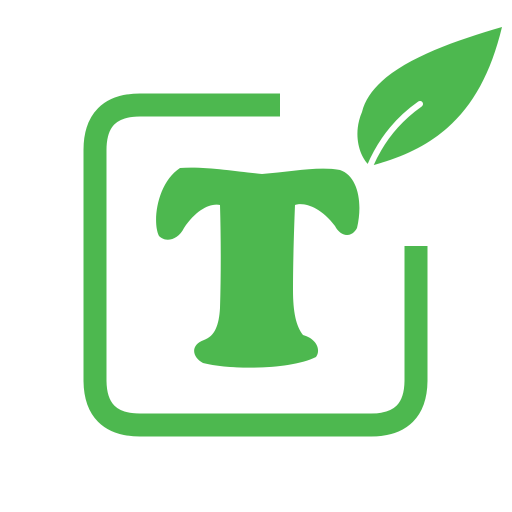 This screenshot has width=512, height=512. What do you see at coordinates (429, 98) in the screenshot?
I see `leaf-icon` at bounding box center [429, 98].